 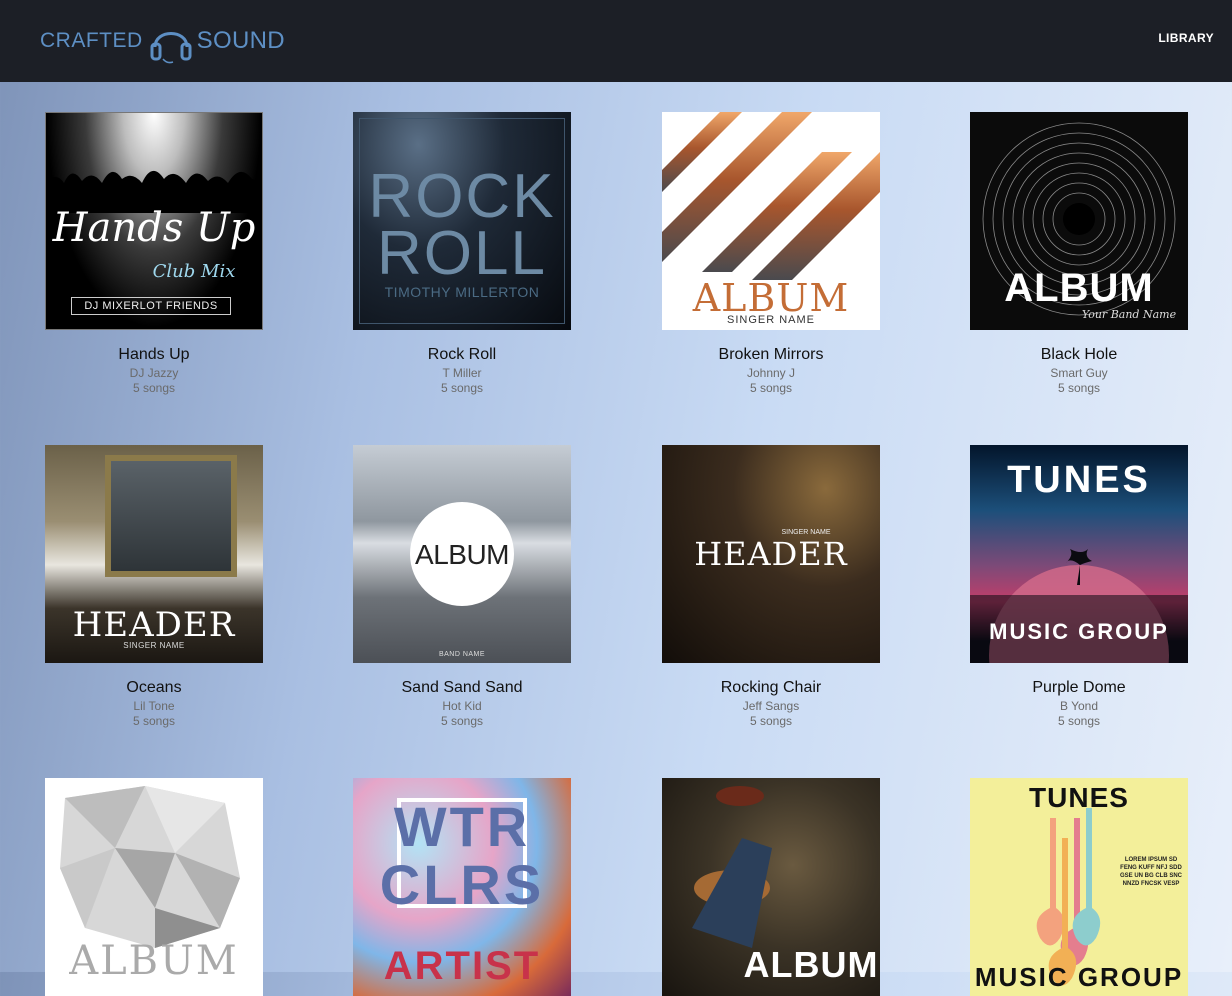 What do you see at coordinates (1079, 354) in the screenshot?
I see `album-title: Black Hole` at bounding box center [1079, 354].